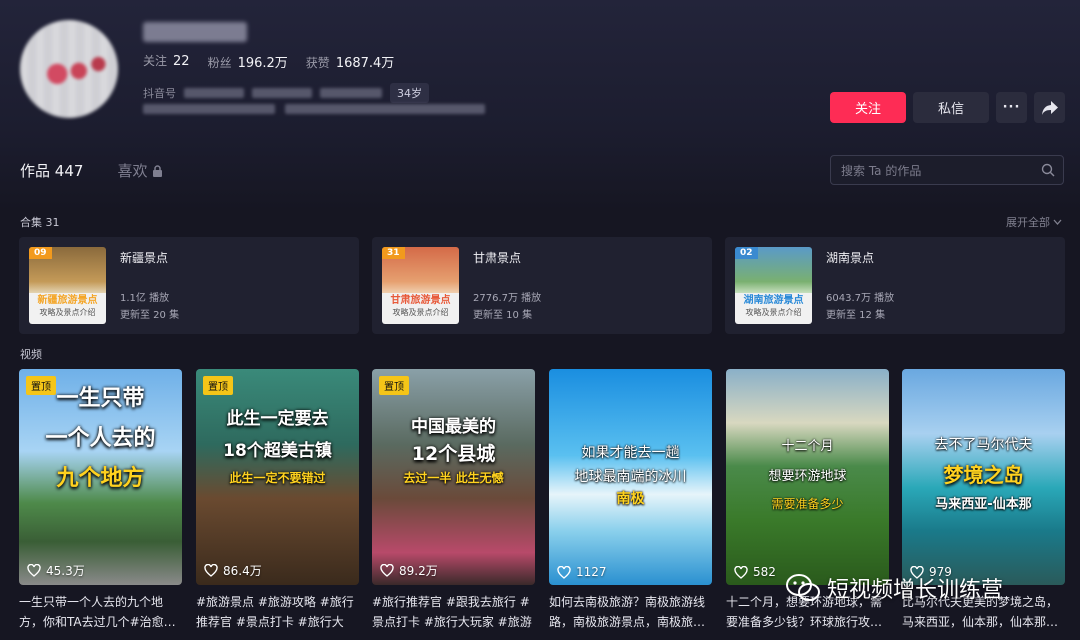  What do you see at coordinates (630, 453) in the screenshot?
I see `video-cover-text: 如果才能去一趟` at bounding box center [630, 453].